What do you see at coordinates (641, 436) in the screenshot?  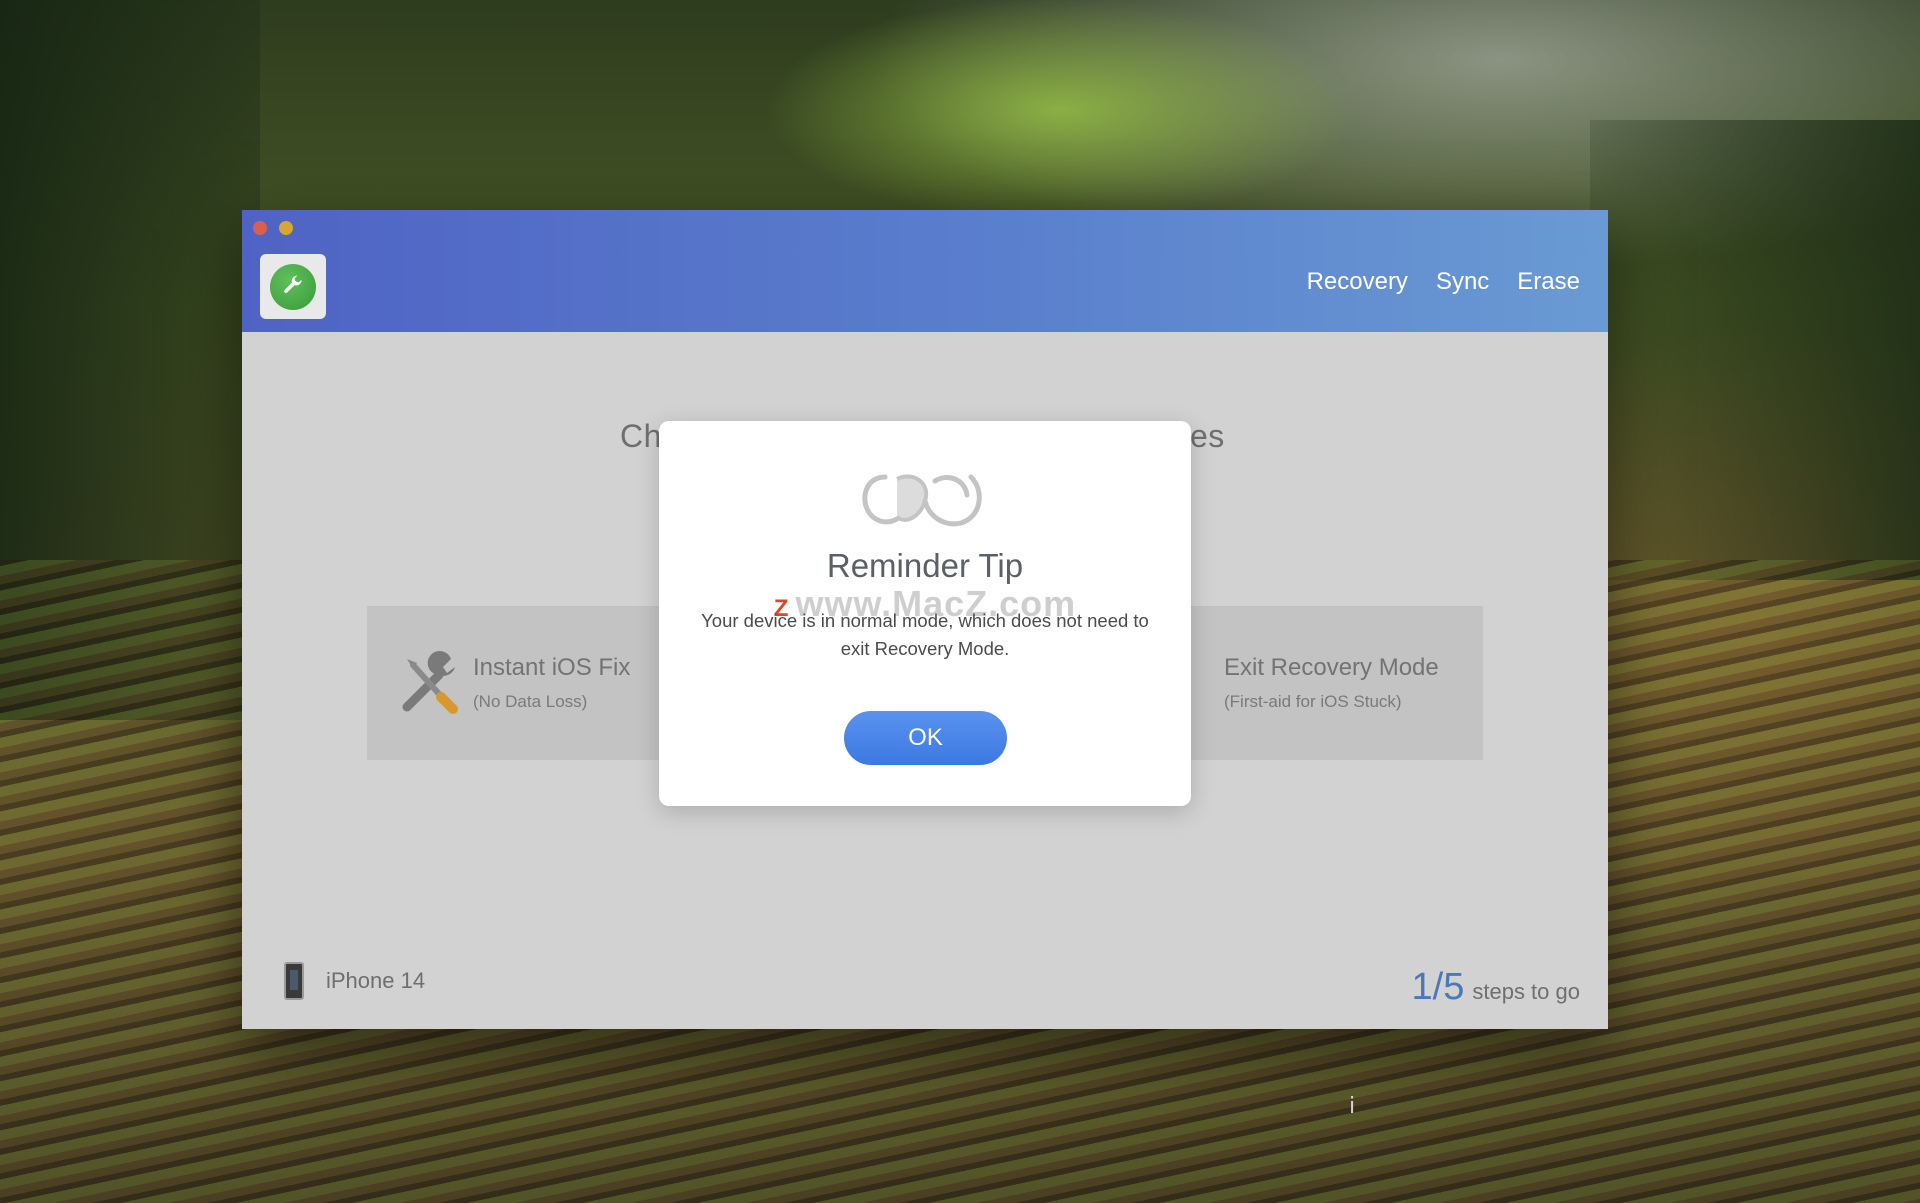 I see `page-title-left-fragment: Ch` at bounding box center [641, 436].